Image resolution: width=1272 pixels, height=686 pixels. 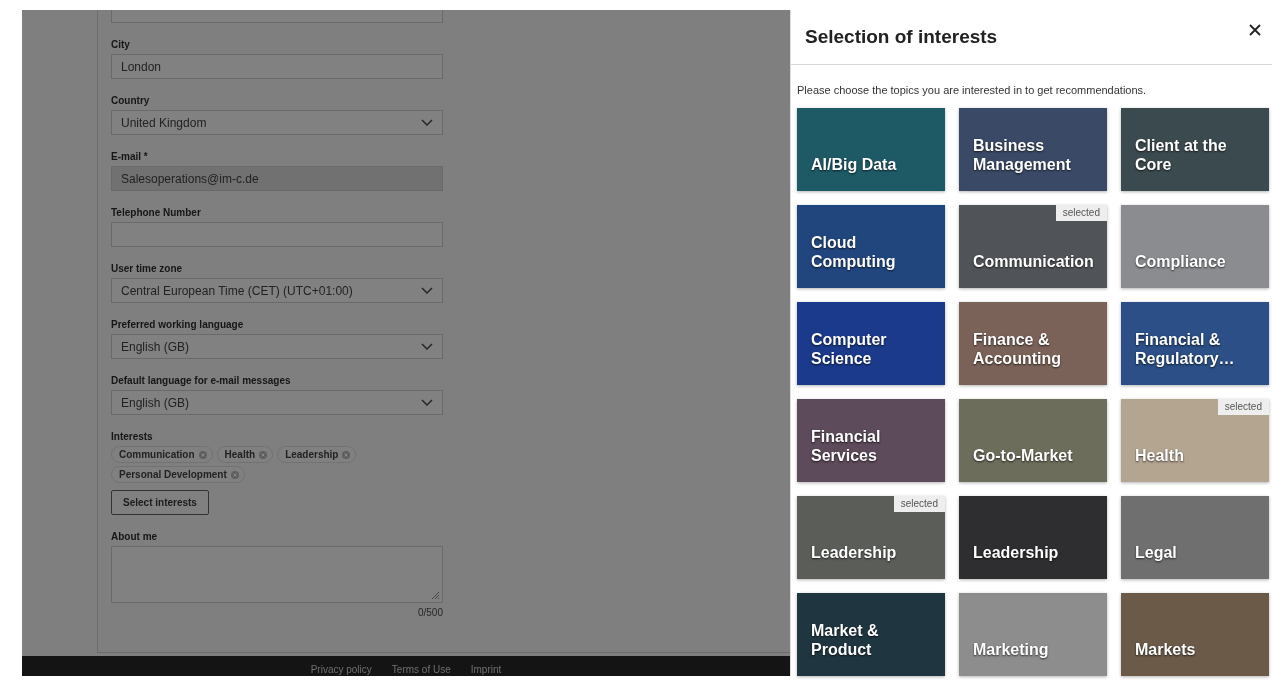 What do you see at coordinates (178, 474) in the screenshot?
I see `interest-chip: Personal Development` at bounding box center [178, 474].